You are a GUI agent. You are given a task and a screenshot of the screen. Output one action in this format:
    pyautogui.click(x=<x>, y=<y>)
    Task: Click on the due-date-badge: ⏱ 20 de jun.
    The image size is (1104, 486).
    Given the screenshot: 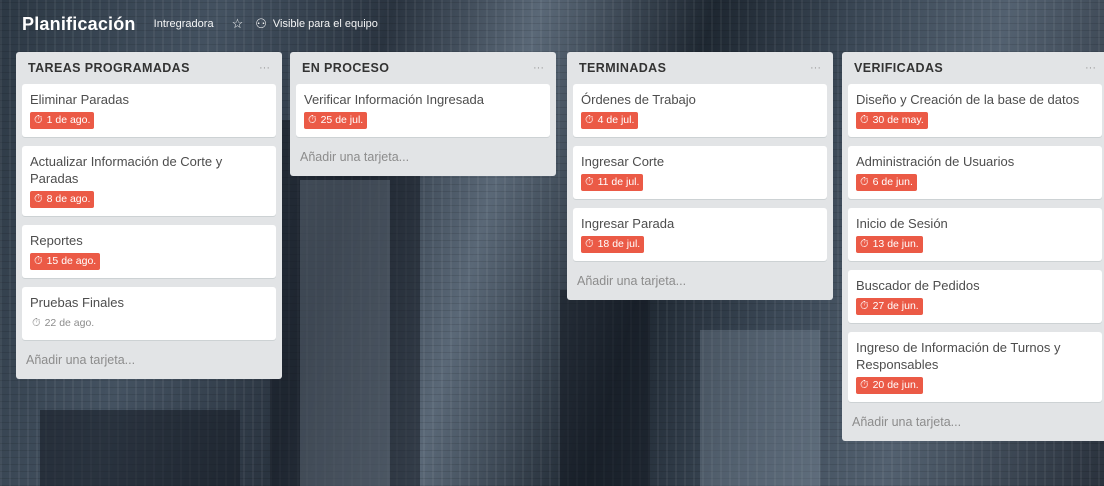 What is the action you would take?
    pyautogui.click(x=889, y=385)
    